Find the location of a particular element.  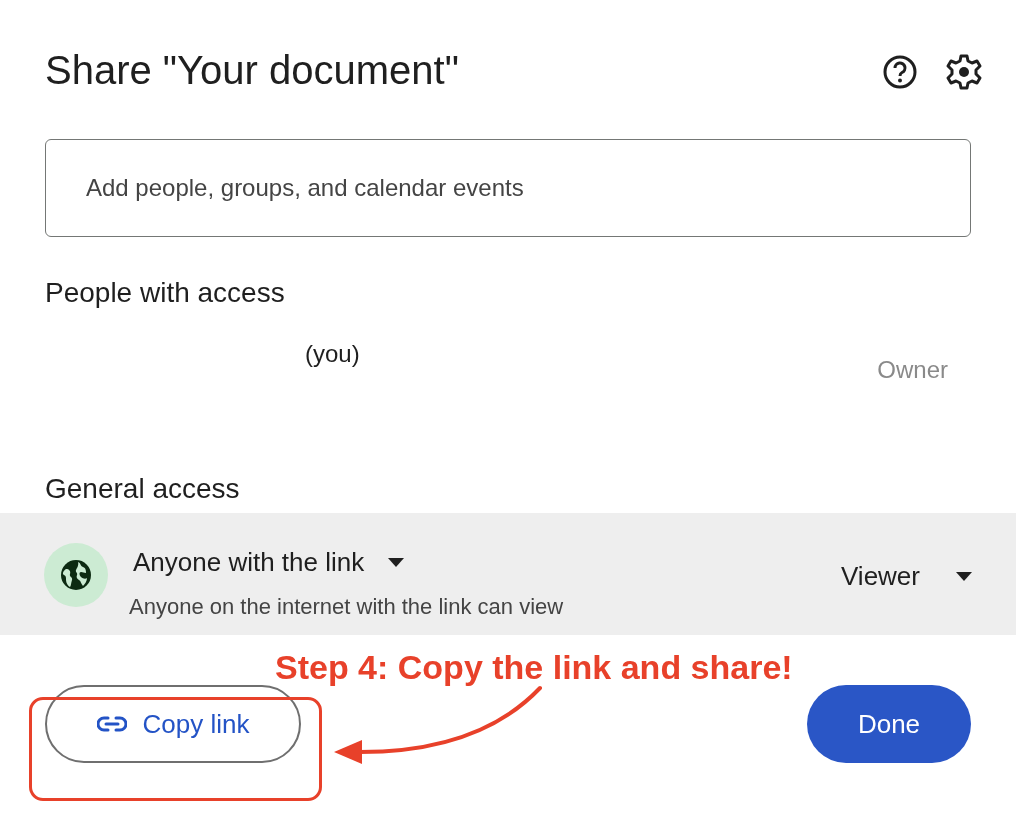

link-icon is located at coordinates (111, 724).